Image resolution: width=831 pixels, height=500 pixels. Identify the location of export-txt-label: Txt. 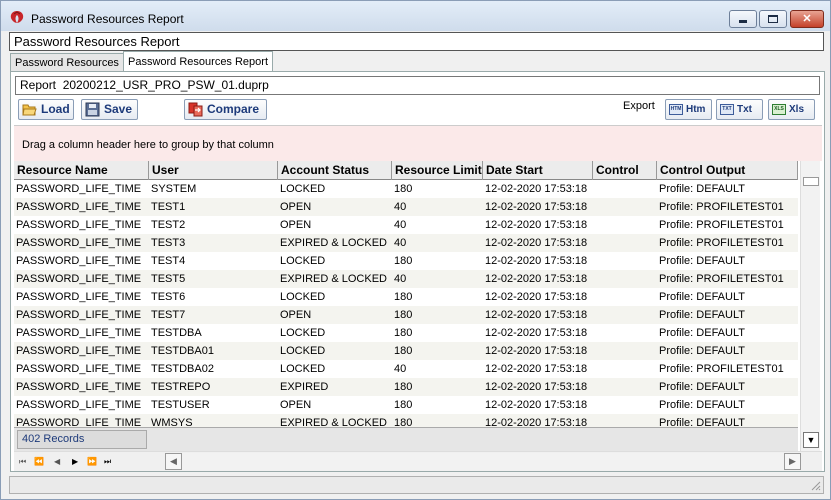
(744, 109).